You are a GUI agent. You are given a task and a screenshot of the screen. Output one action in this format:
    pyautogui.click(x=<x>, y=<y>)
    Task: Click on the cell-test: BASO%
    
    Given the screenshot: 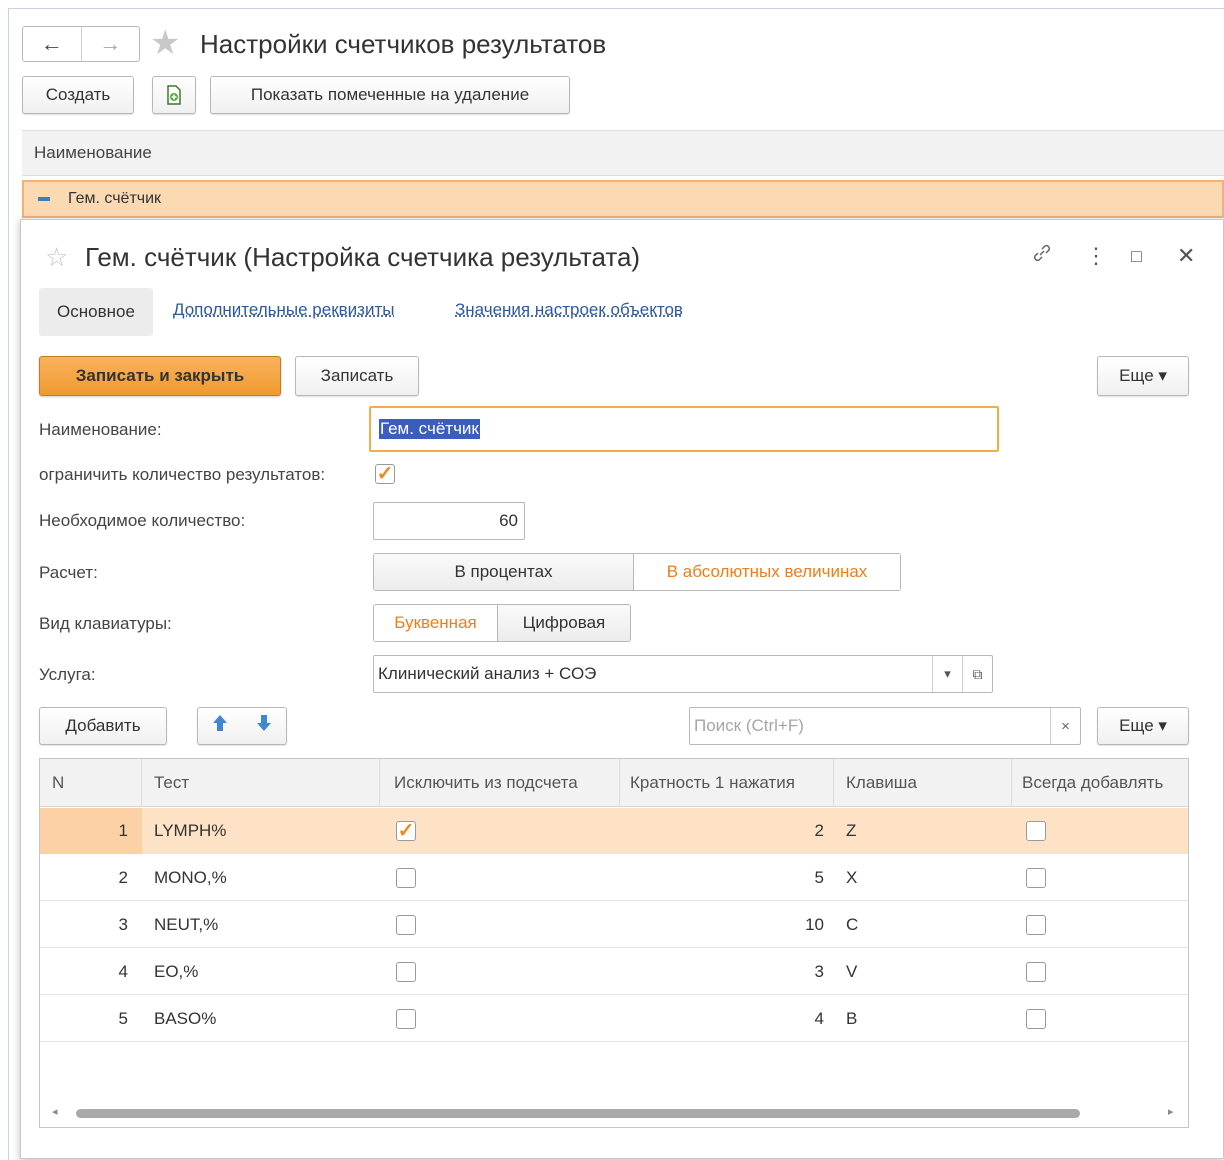 What is the action you would take?
    pyautogui.click(x=185, y=1018)
    